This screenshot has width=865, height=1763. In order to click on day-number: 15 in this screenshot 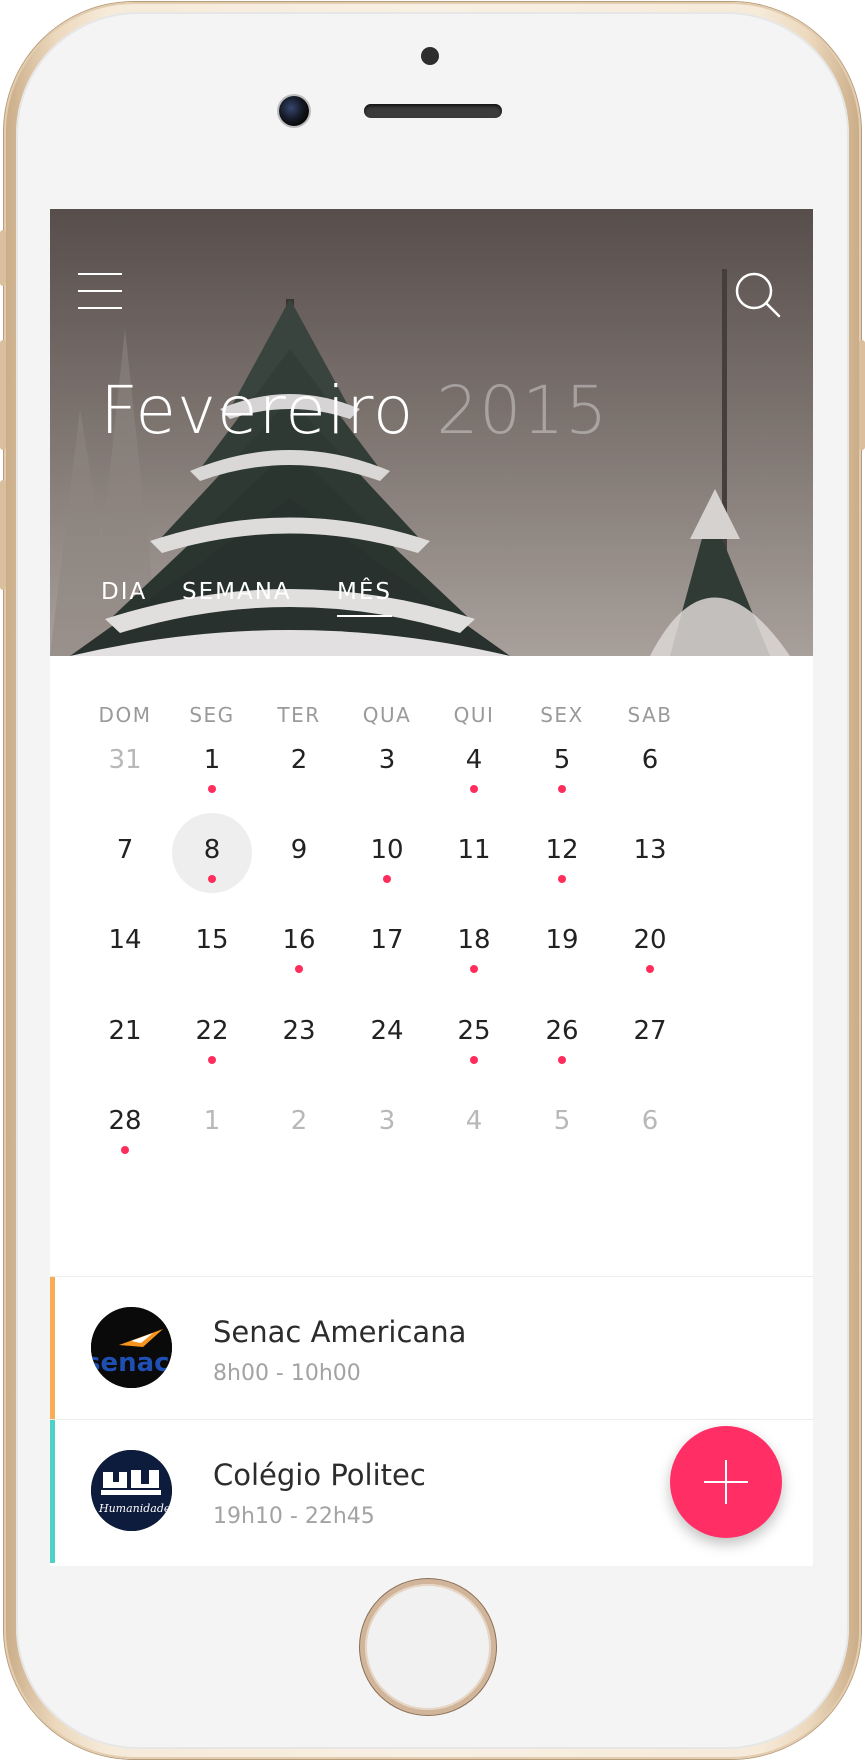, I will do `click(212, 940)`.